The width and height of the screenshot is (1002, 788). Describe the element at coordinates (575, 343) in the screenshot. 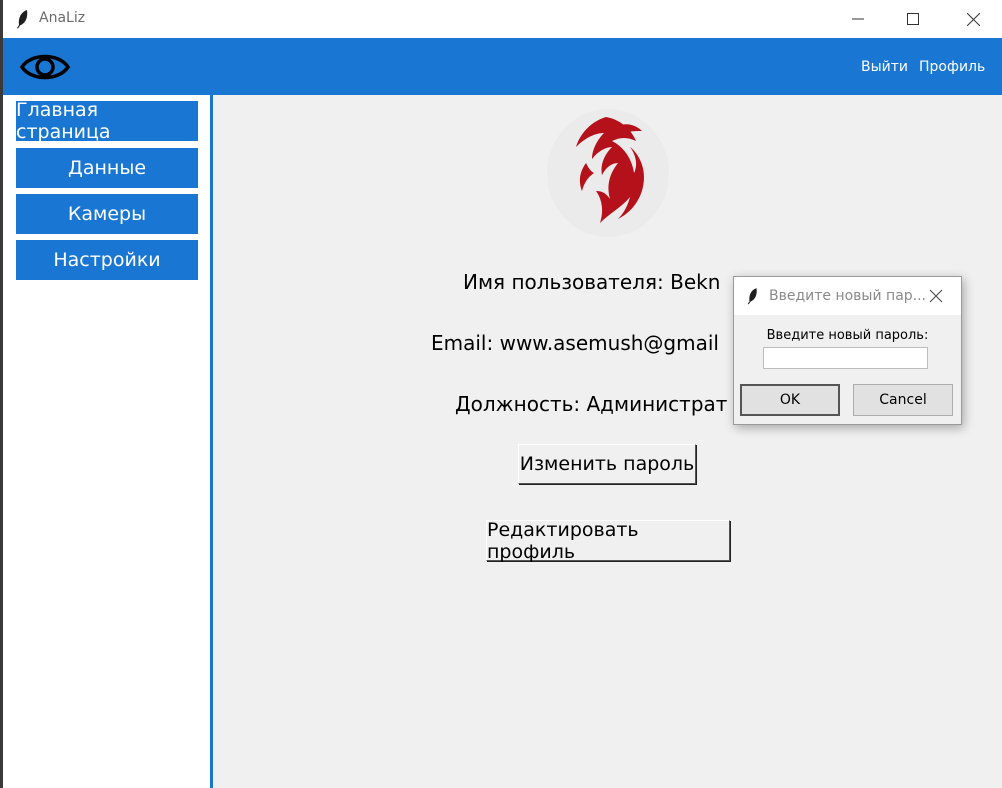

I see `email-text: Email: www.asemush@gmail` at that location.